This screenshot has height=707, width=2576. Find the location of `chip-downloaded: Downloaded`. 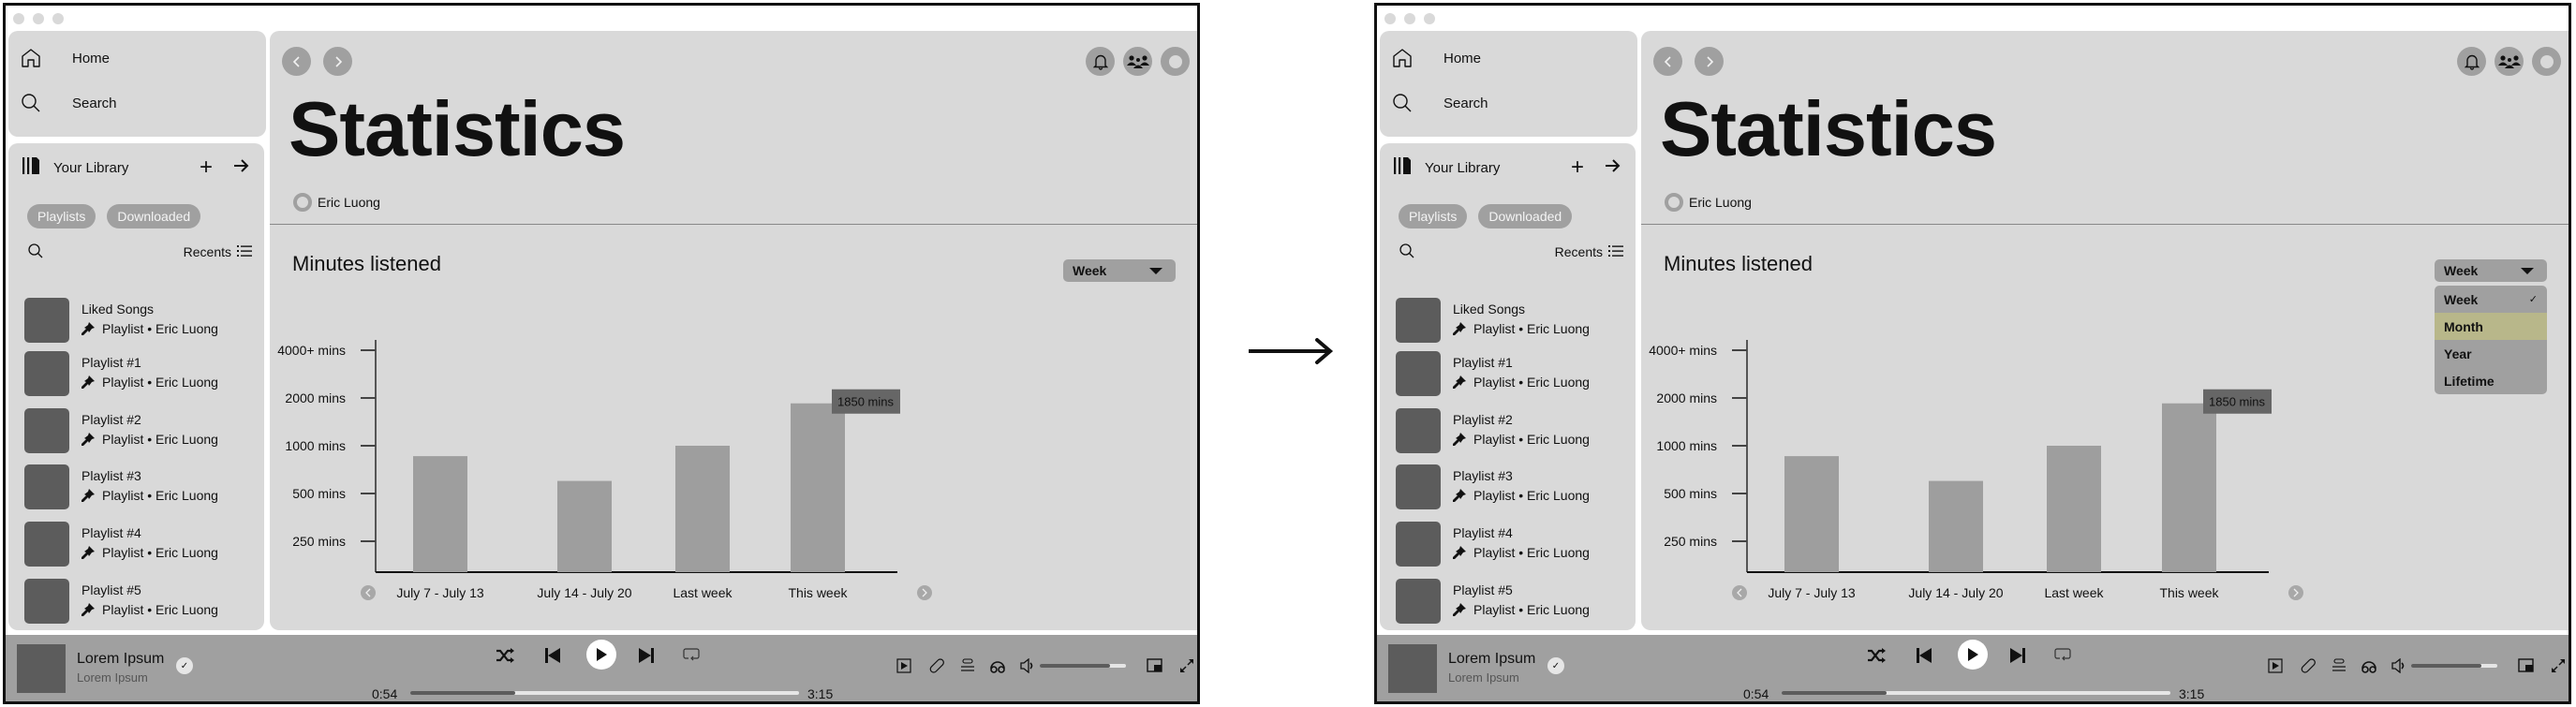

chip-downloaded: Downloaded is located at coordinates (1525, 216).